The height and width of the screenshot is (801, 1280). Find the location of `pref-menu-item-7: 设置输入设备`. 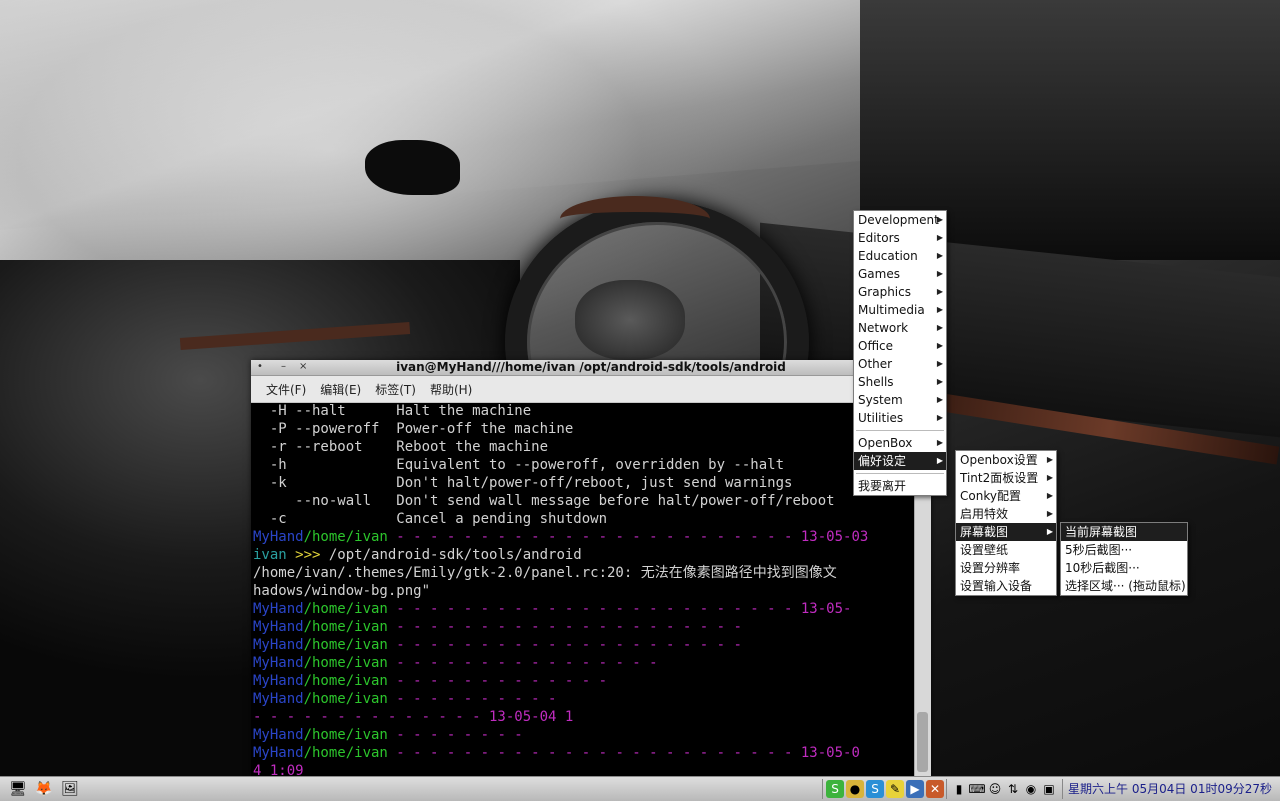

pref-menu-item-7: 设置输入设备 is located at coordinates (1006, 586).